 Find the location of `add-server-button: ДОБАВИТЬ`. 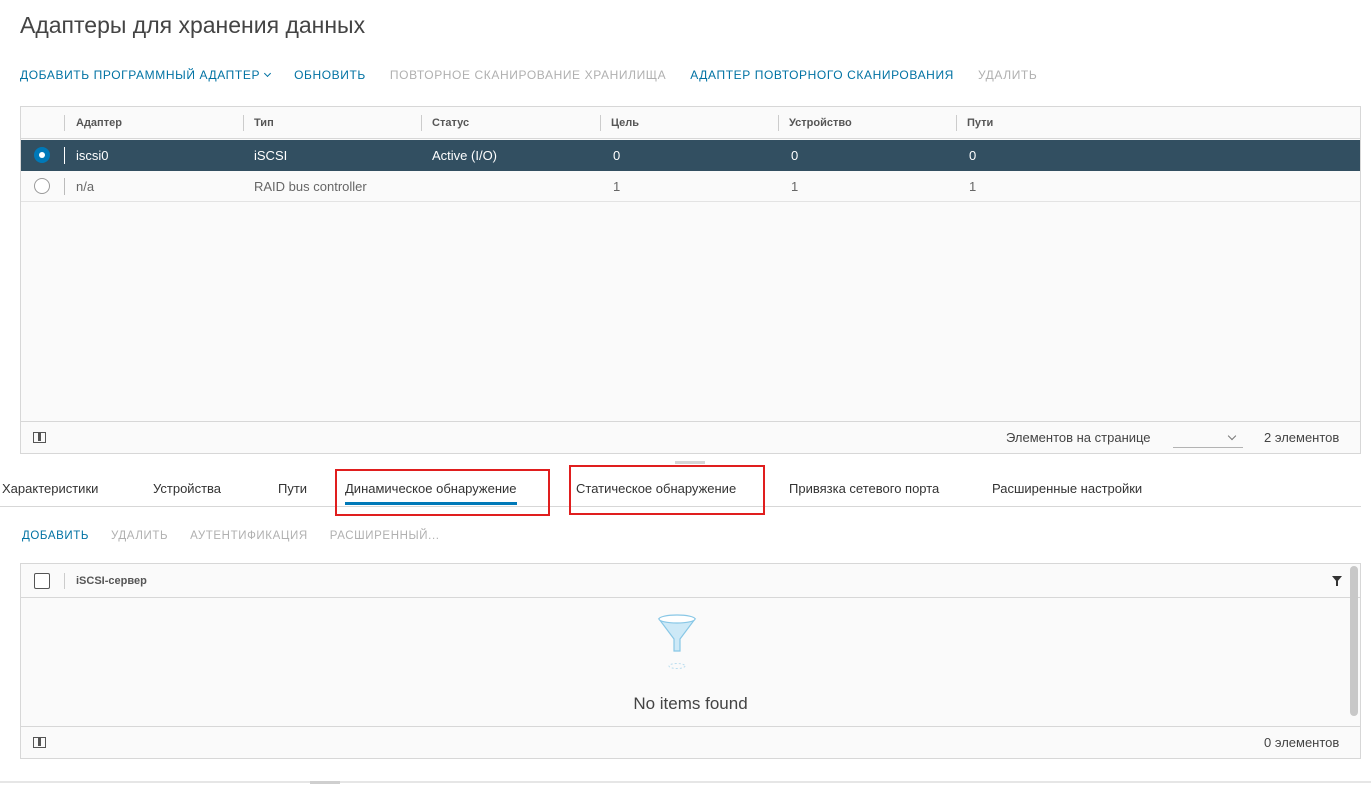

add-server-button: ДОБАВИТЬ is located at coordinates (55, 536).